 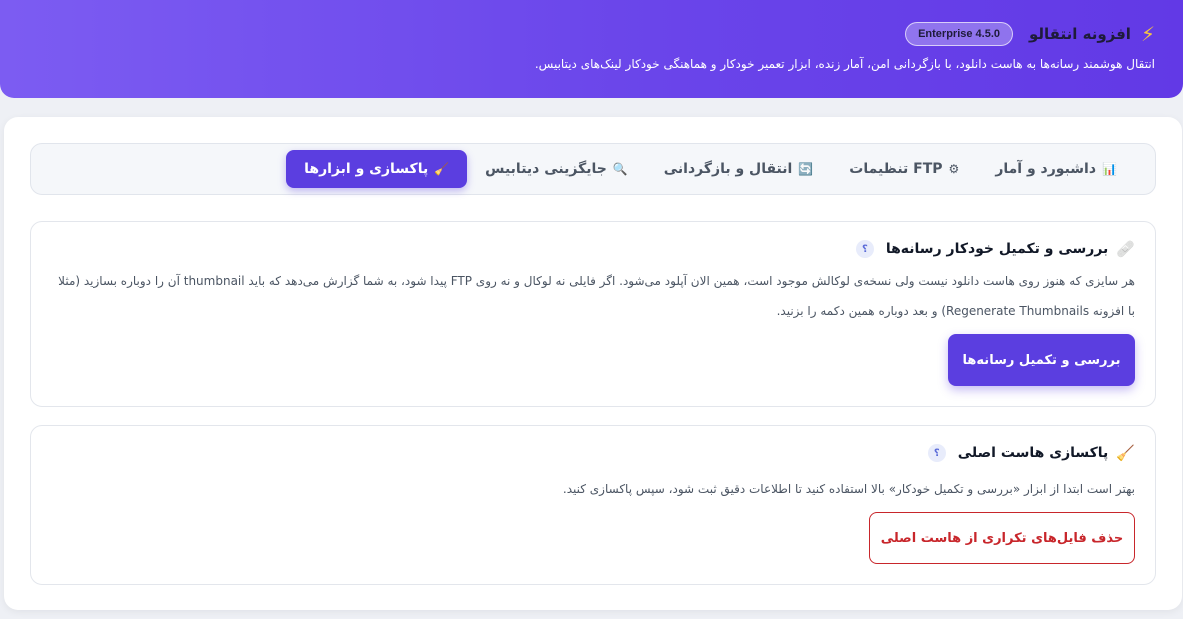 I want to click on delete-duplicates-button: حذف فایل‌های تکراری از هاست اصلی, so click(x=1002, y=538).